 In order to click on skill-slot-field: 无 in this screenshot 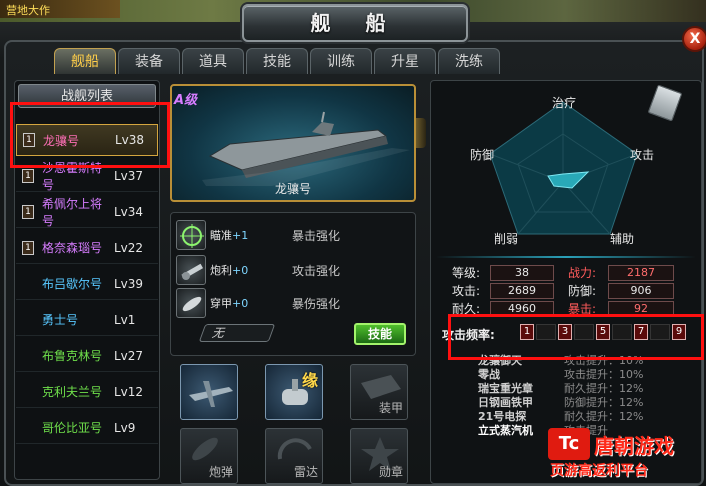, I will do `click(237, 333)`.